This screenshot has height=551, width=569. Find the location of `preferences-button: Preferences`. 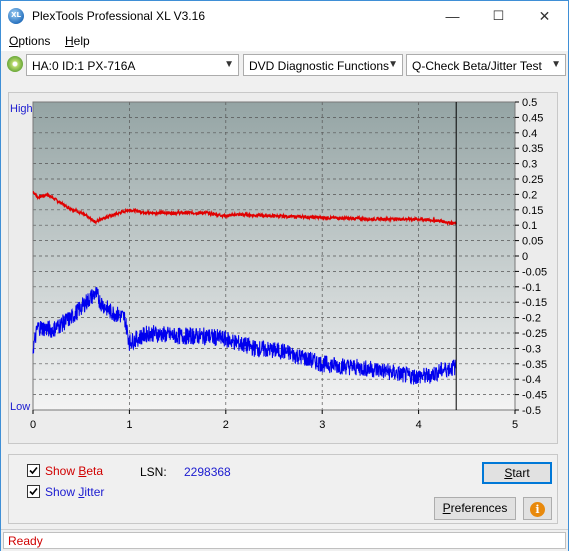

preferences-button: Preferences is located at coordinates (475, 508).